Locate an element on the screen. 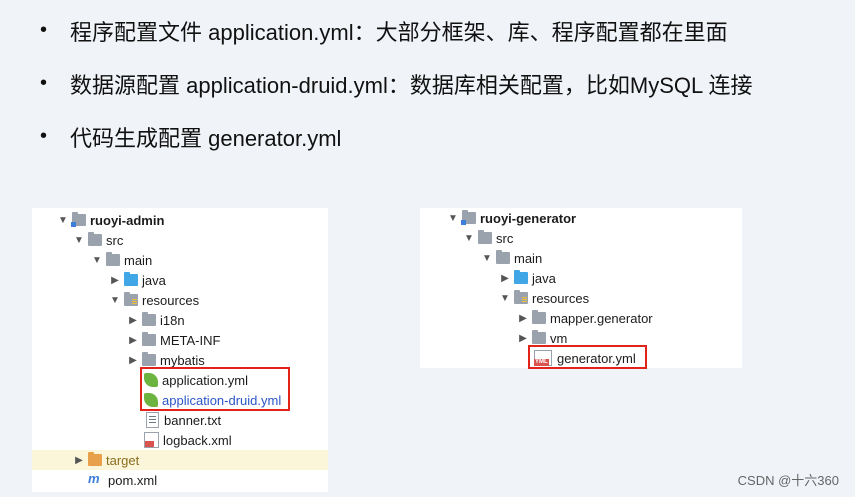 The height and width of the screenshot is (497, 855). excluded-folder-icon is located at coordinates (95, 459).